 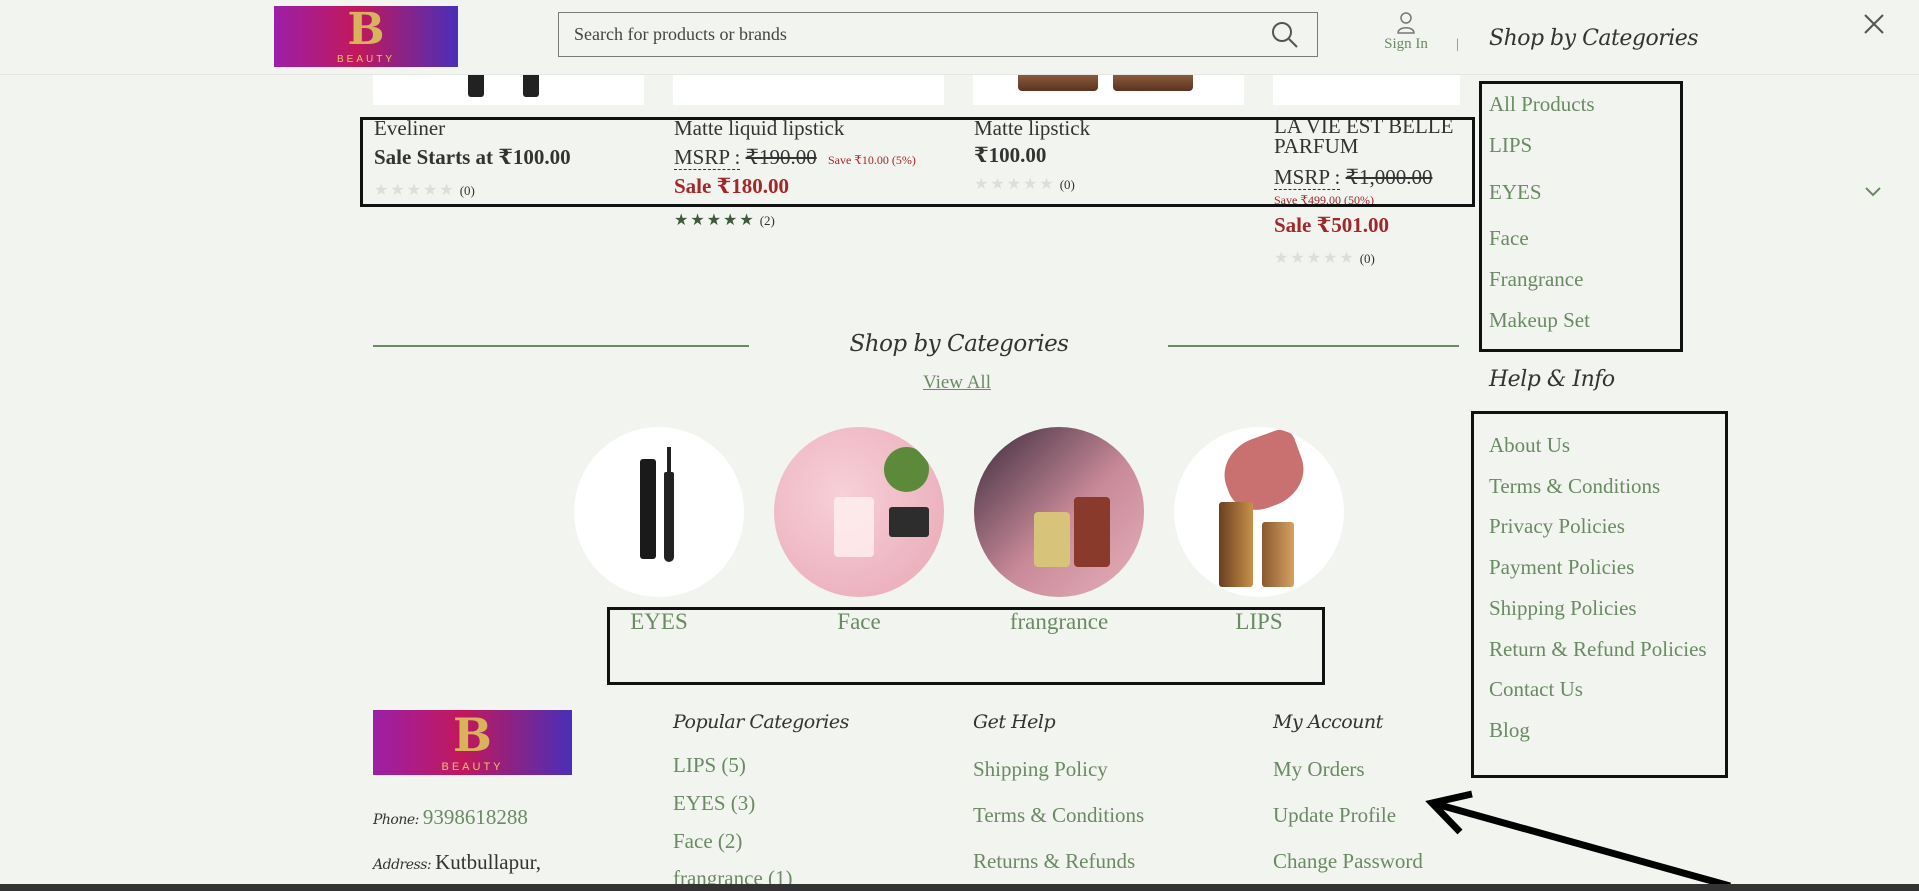 I want to click on user-icon, so click(x=1406, y=23).